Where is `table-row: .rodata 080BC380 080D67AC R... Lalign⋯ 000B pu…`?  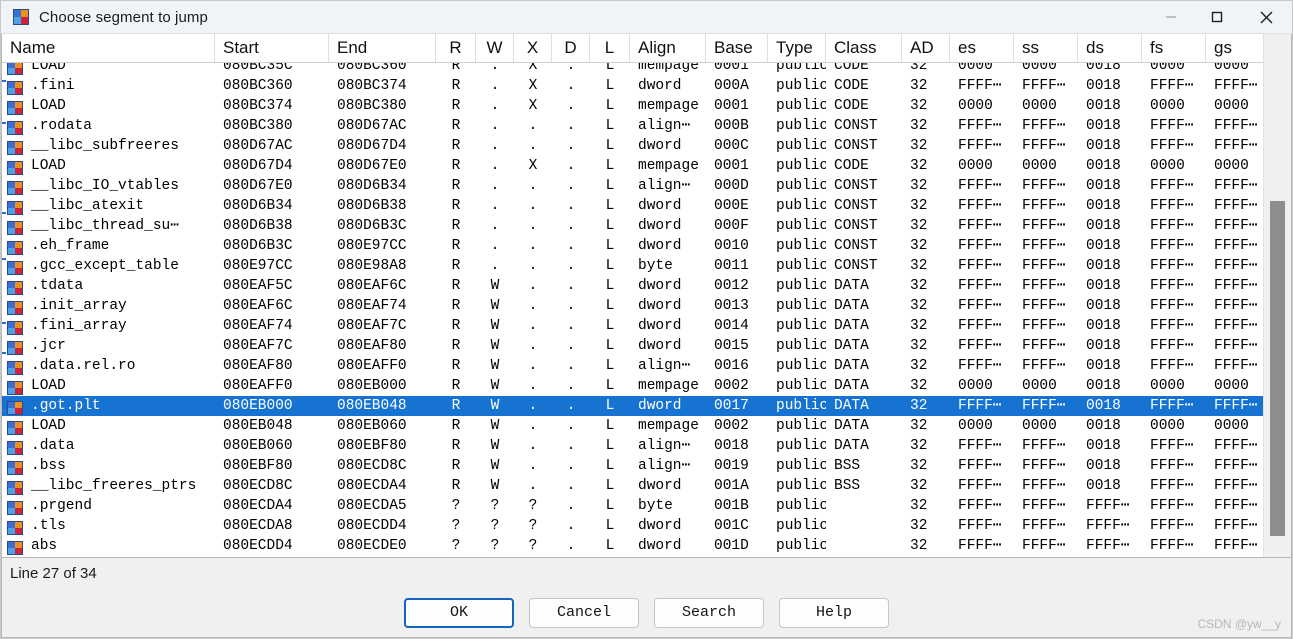 table-row: .rodata 080BC380 080D67AC R... Lalign⋯ 000B pu… is located at coordinates (633, 126).